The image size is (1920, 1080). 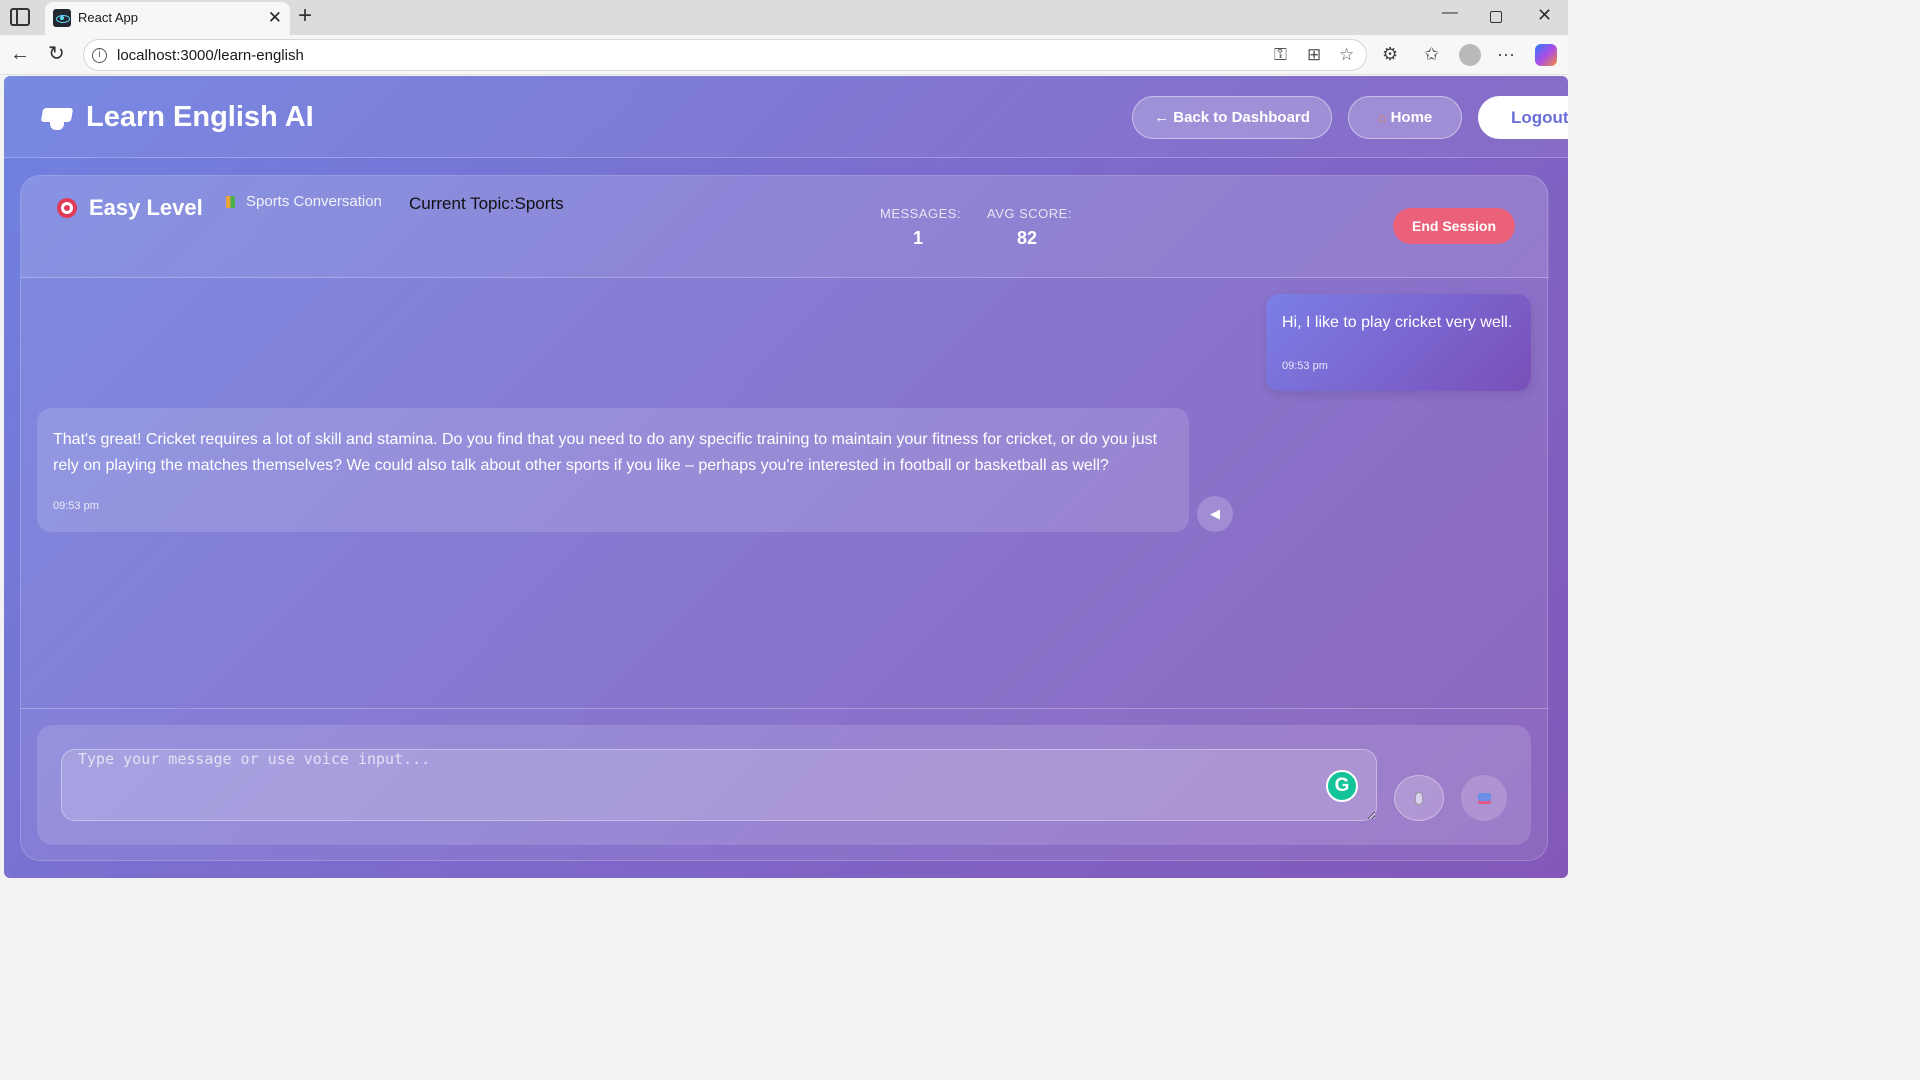 What do you see at coordinates (1496, 17) in the screenshot?
I see `restore-icon` at bounding box center [1496, 17].